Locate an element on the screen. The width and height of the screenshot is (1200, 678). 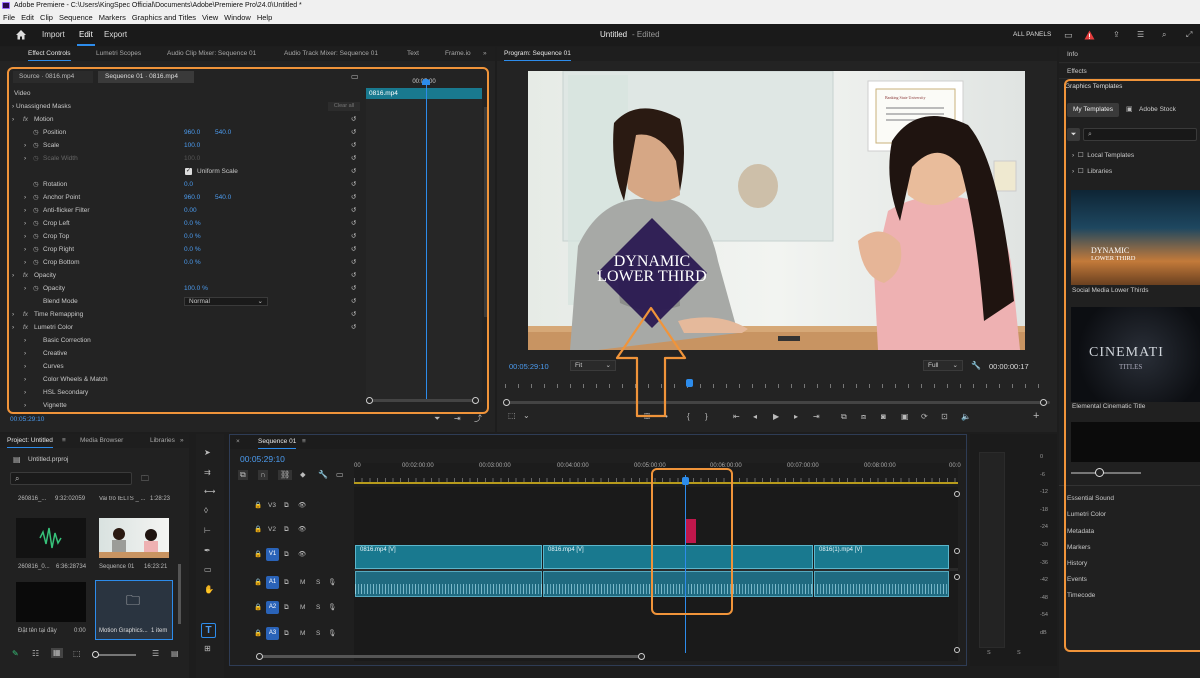
list-view-icon: ☷ is located at coordinates (35, 654).